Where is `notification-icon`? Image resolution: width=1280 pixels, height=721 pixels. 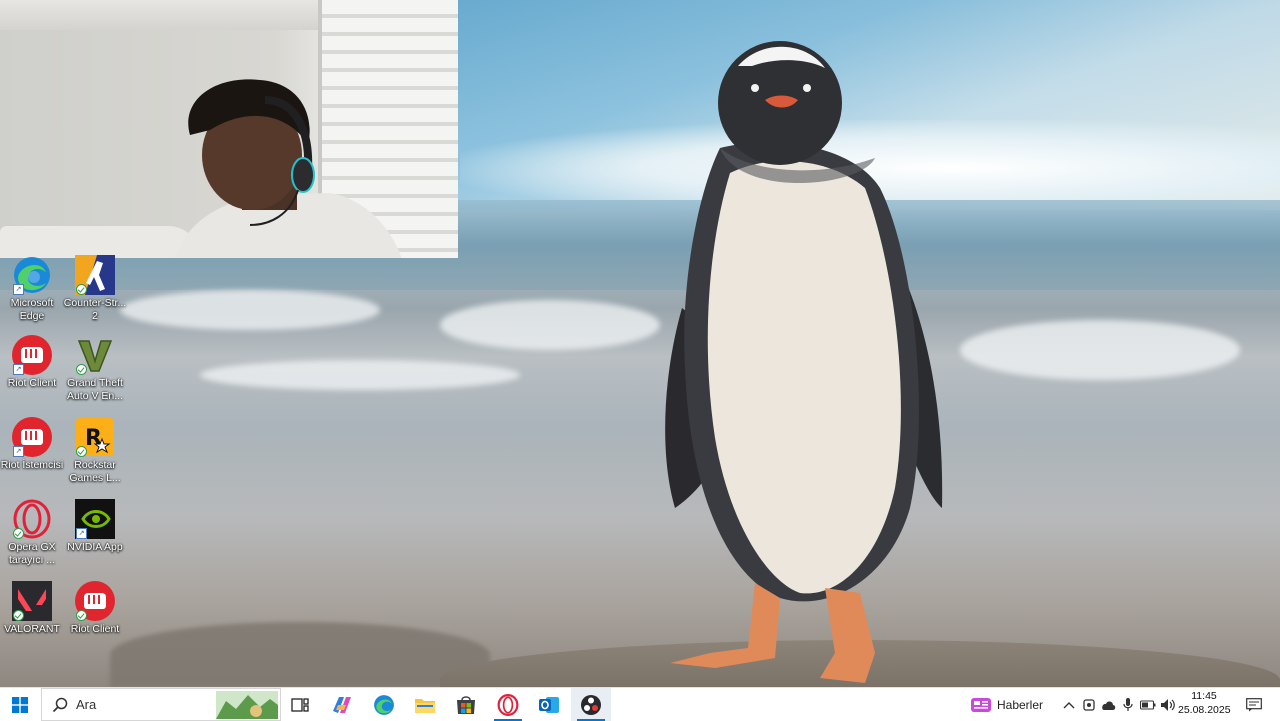 notification-icon is located at coordinates (1254, 704).